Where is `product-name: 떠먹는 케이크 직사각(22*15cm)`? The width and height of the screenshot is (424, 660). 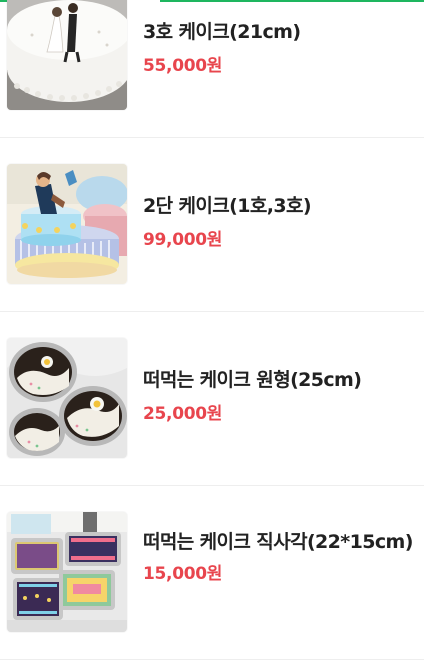
product-name: 떠먹는 케이크 직사각(22*15cm) is located at coordinates (278, 542).